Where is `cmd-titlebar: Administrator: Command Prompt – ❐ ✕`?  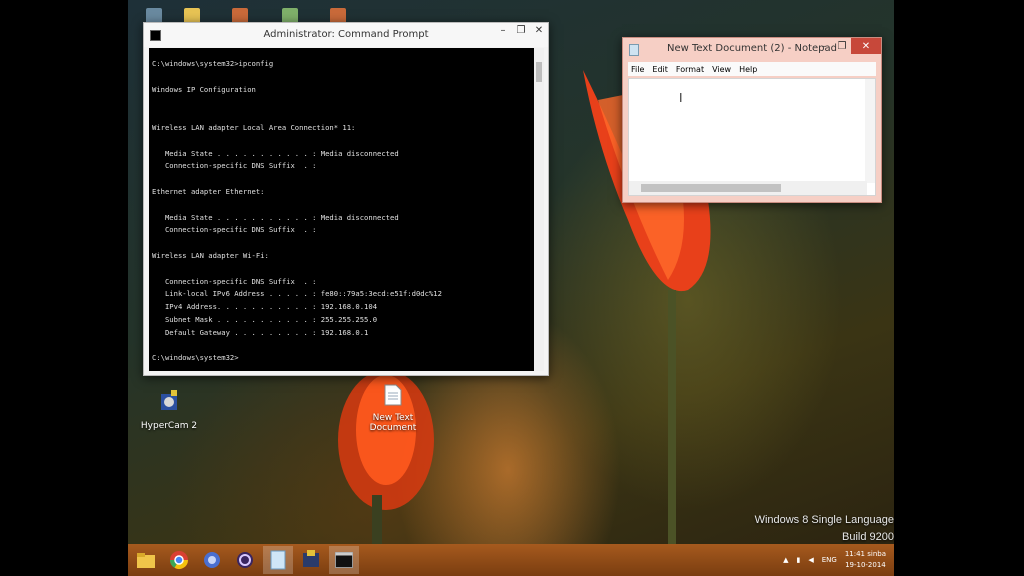
cmd-titlebar: Administrator: Command Prompt – ❐ ✕ is located at coordinates (346, 35).